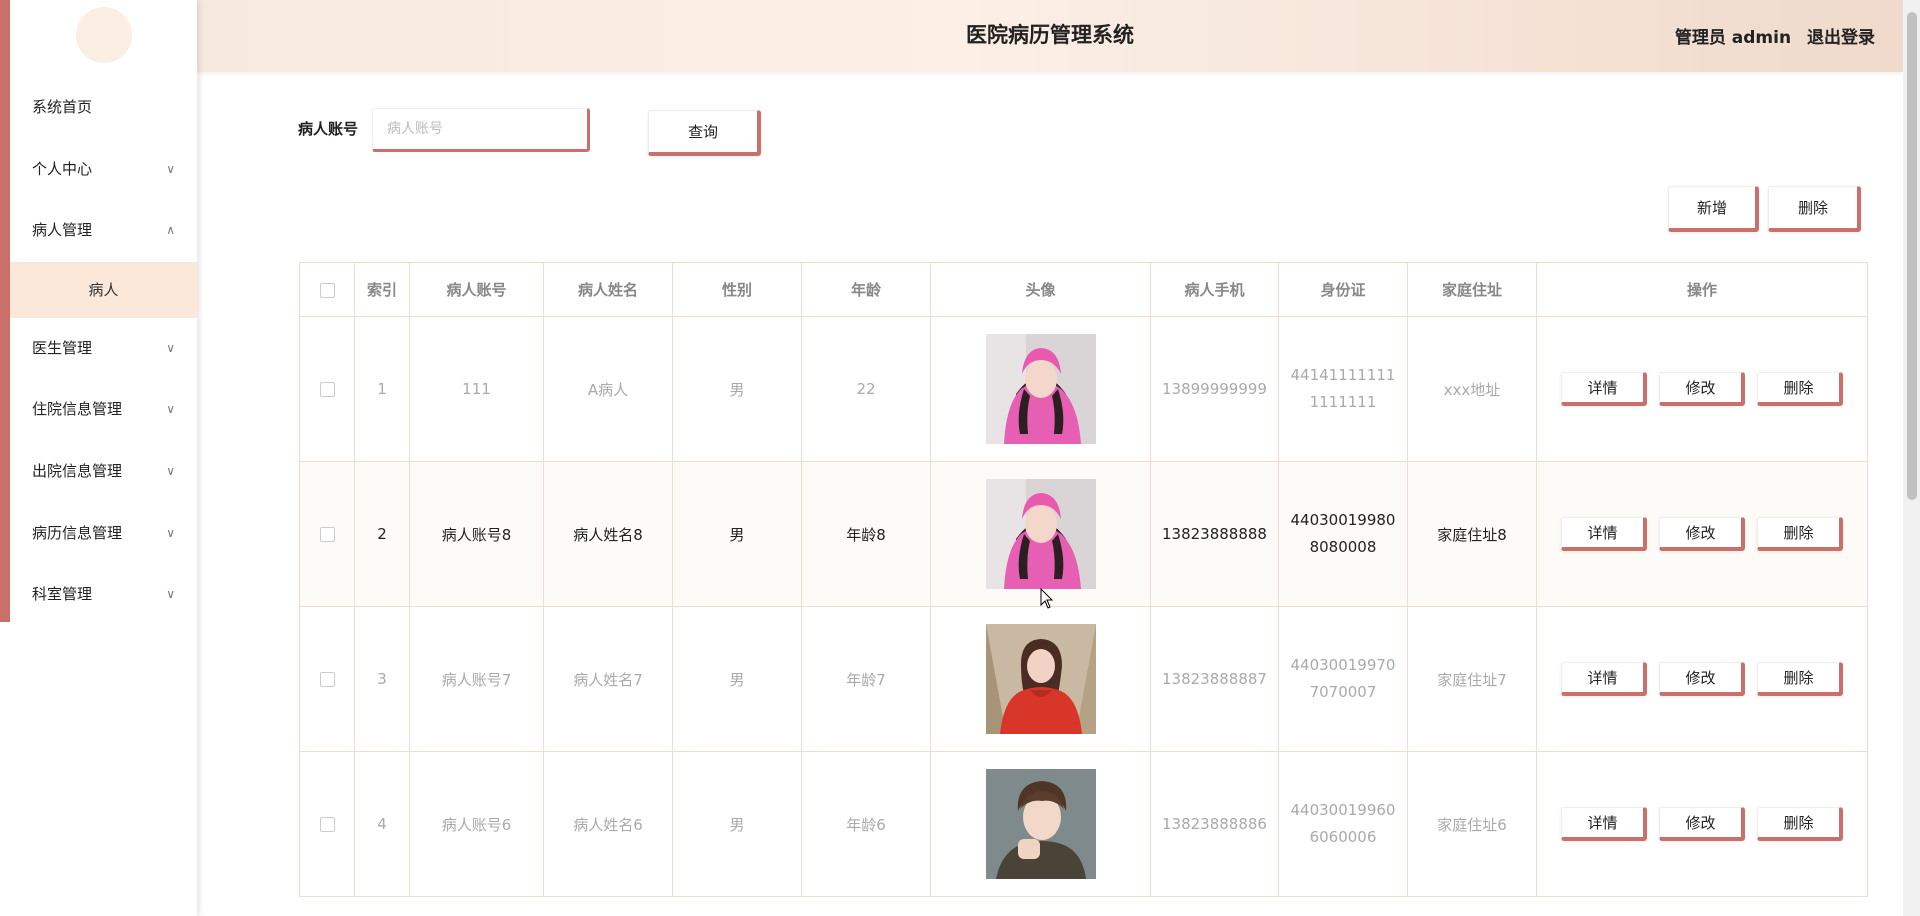 The width and height of the screenshot is (1920, 916). Describe the element at coordinates (704, 133) in the screenshot. I see `query-button: 查询` at that location.